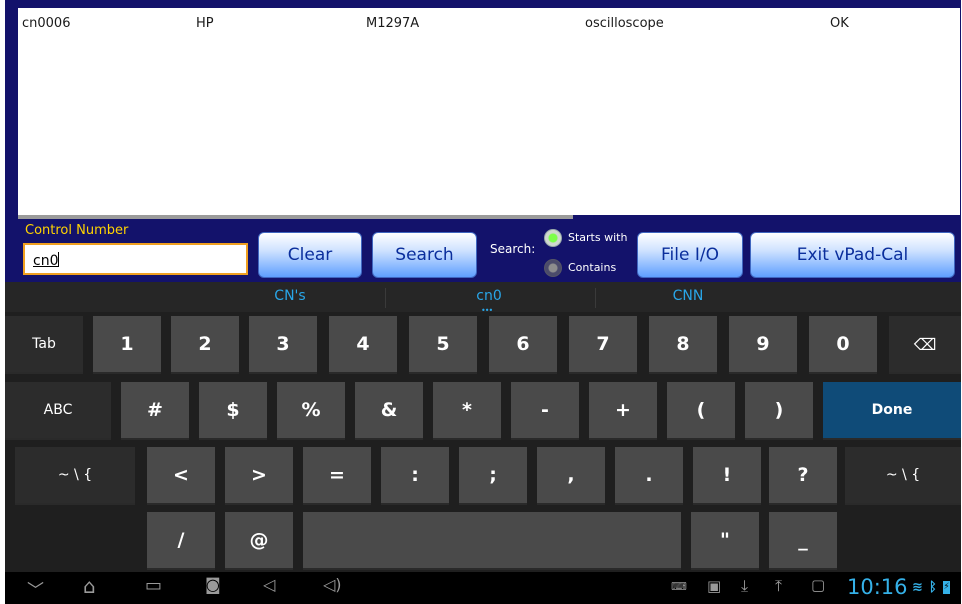 This screenshot has height=604, width=962. I want to click on key-6: 6, so click(523, 345).